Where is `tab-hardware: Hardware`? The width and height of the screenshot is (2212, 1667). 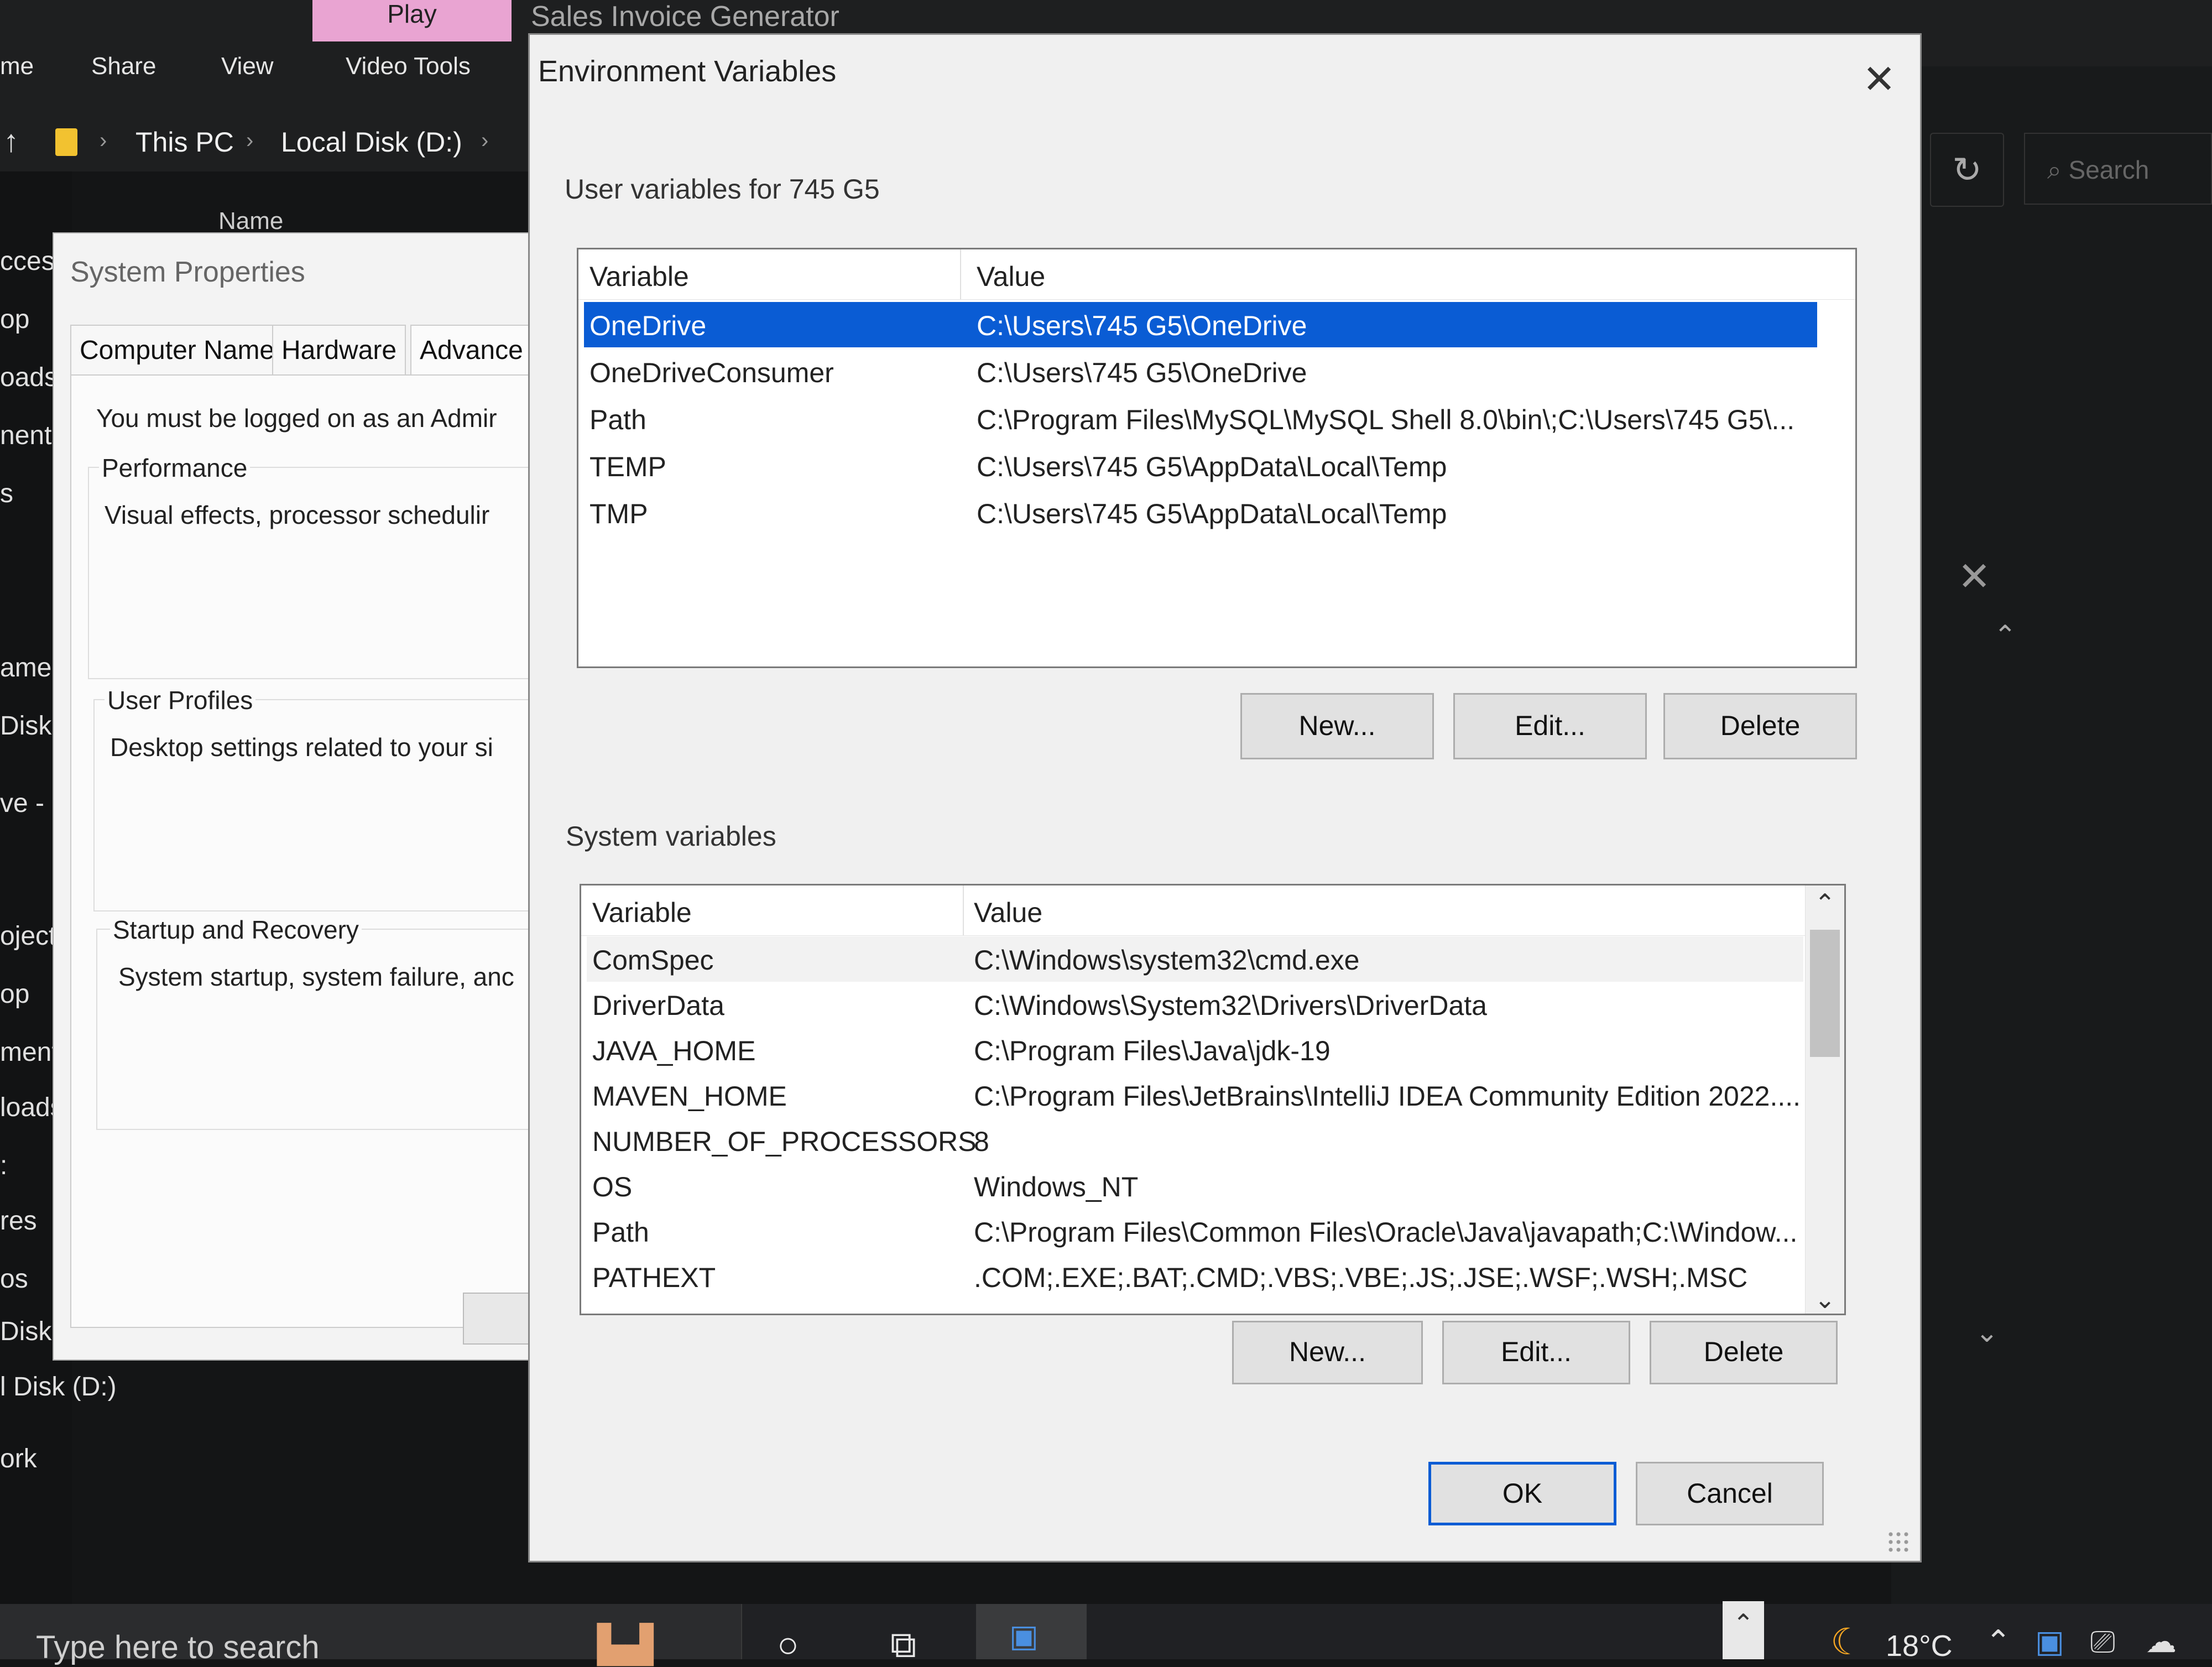
tab-hardware: Hardware is located at coordinates (339, 350).